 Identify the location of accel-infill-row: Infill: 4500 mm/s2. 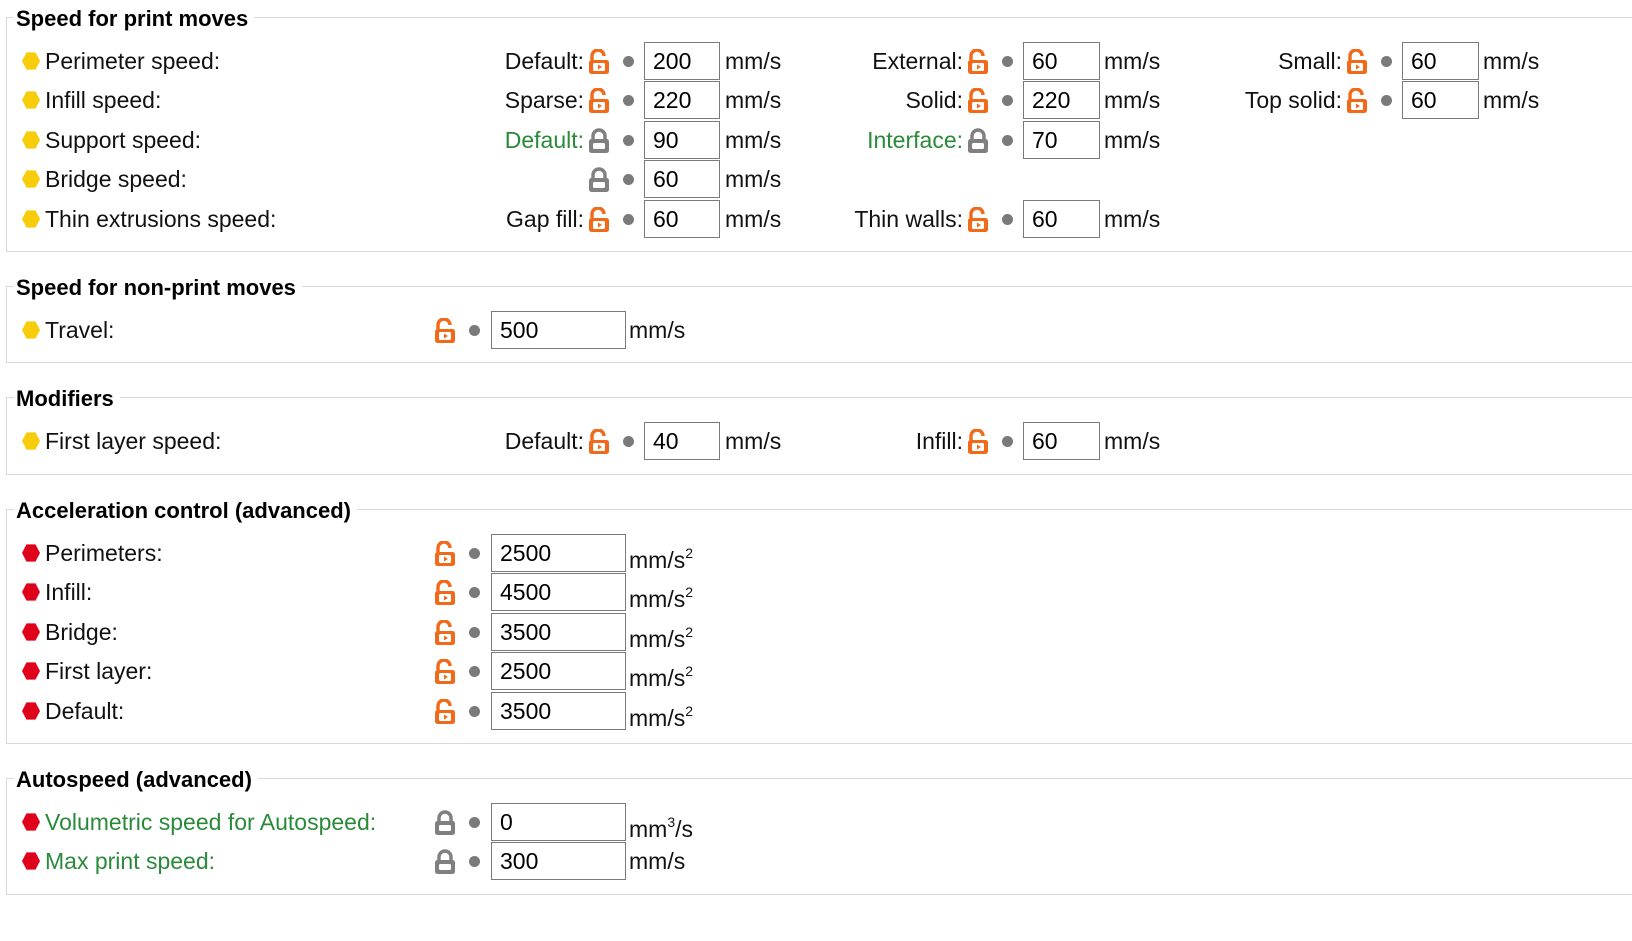
(819, 592).